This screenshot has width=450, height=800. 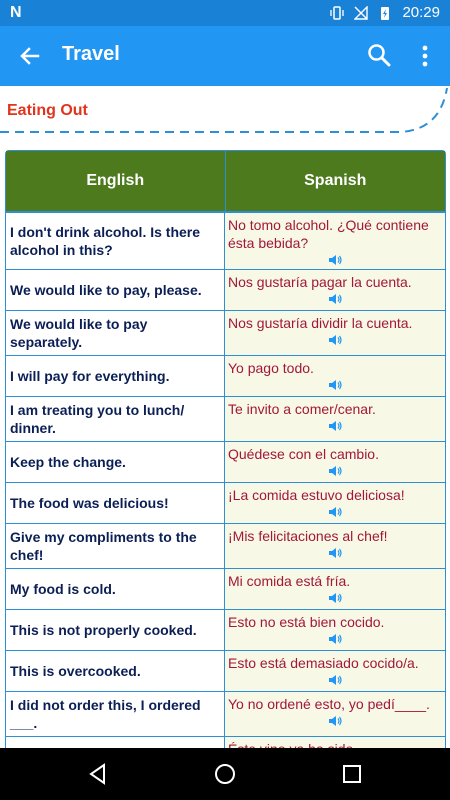 I want to click on spanish-phrase-cell: ¡La comida estuvo deliciosa!, so click(x=335, y=503).